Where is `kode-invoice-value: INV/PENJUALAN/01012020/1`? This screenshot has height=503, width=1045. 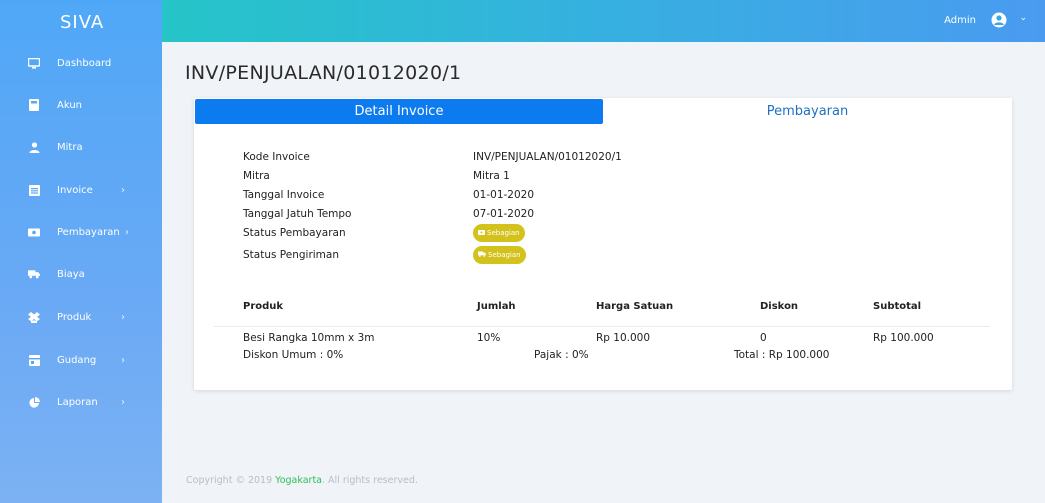
kode-invoice-value: INV/PENJUALAN/01012020/1 is located at coordinates (547, 157).